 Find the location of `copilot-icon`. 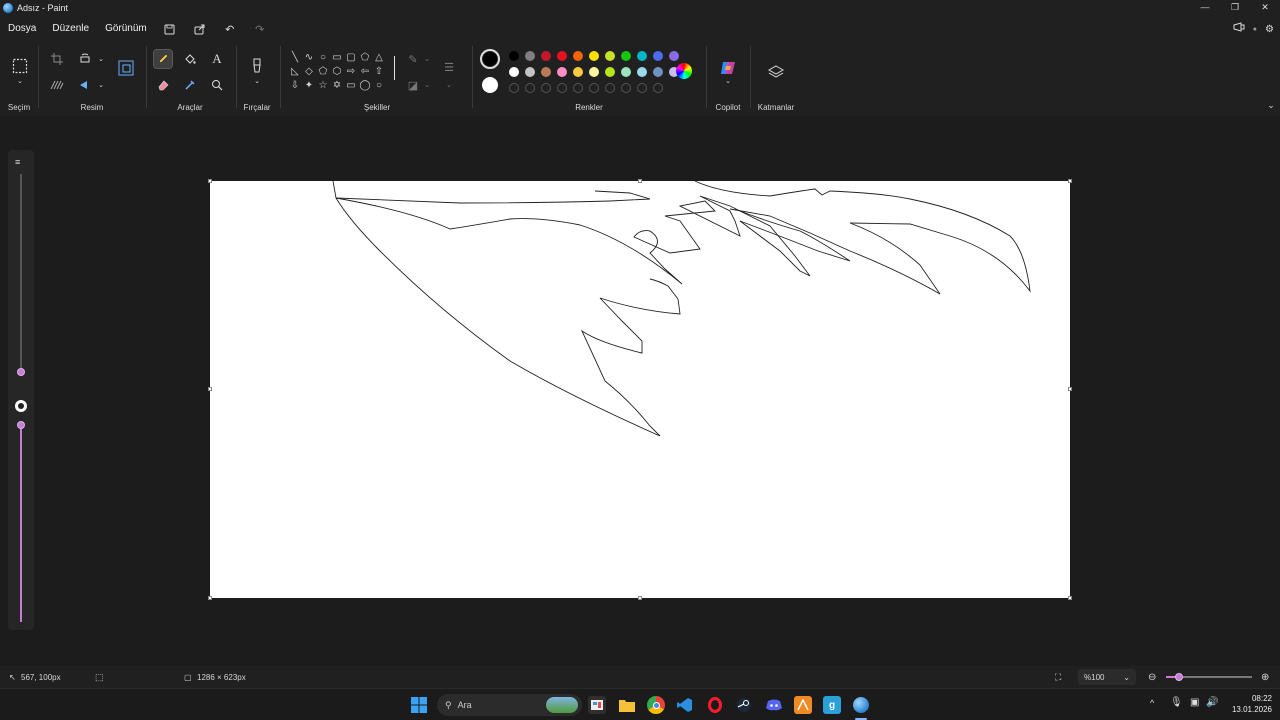

copilot-icon is located at coordinates (728, 68).